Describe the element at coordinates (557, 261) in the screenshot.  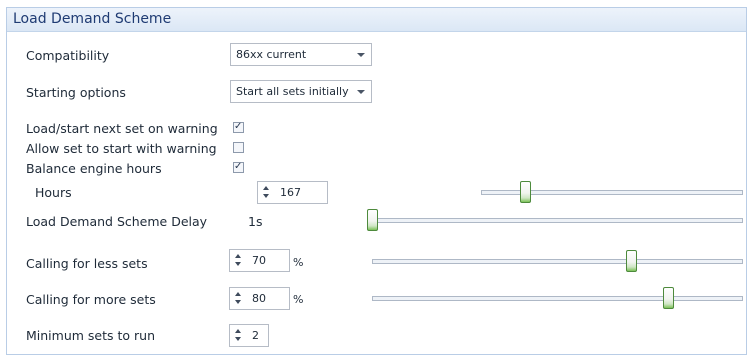
I see `less-sets-slider-track` at that location.